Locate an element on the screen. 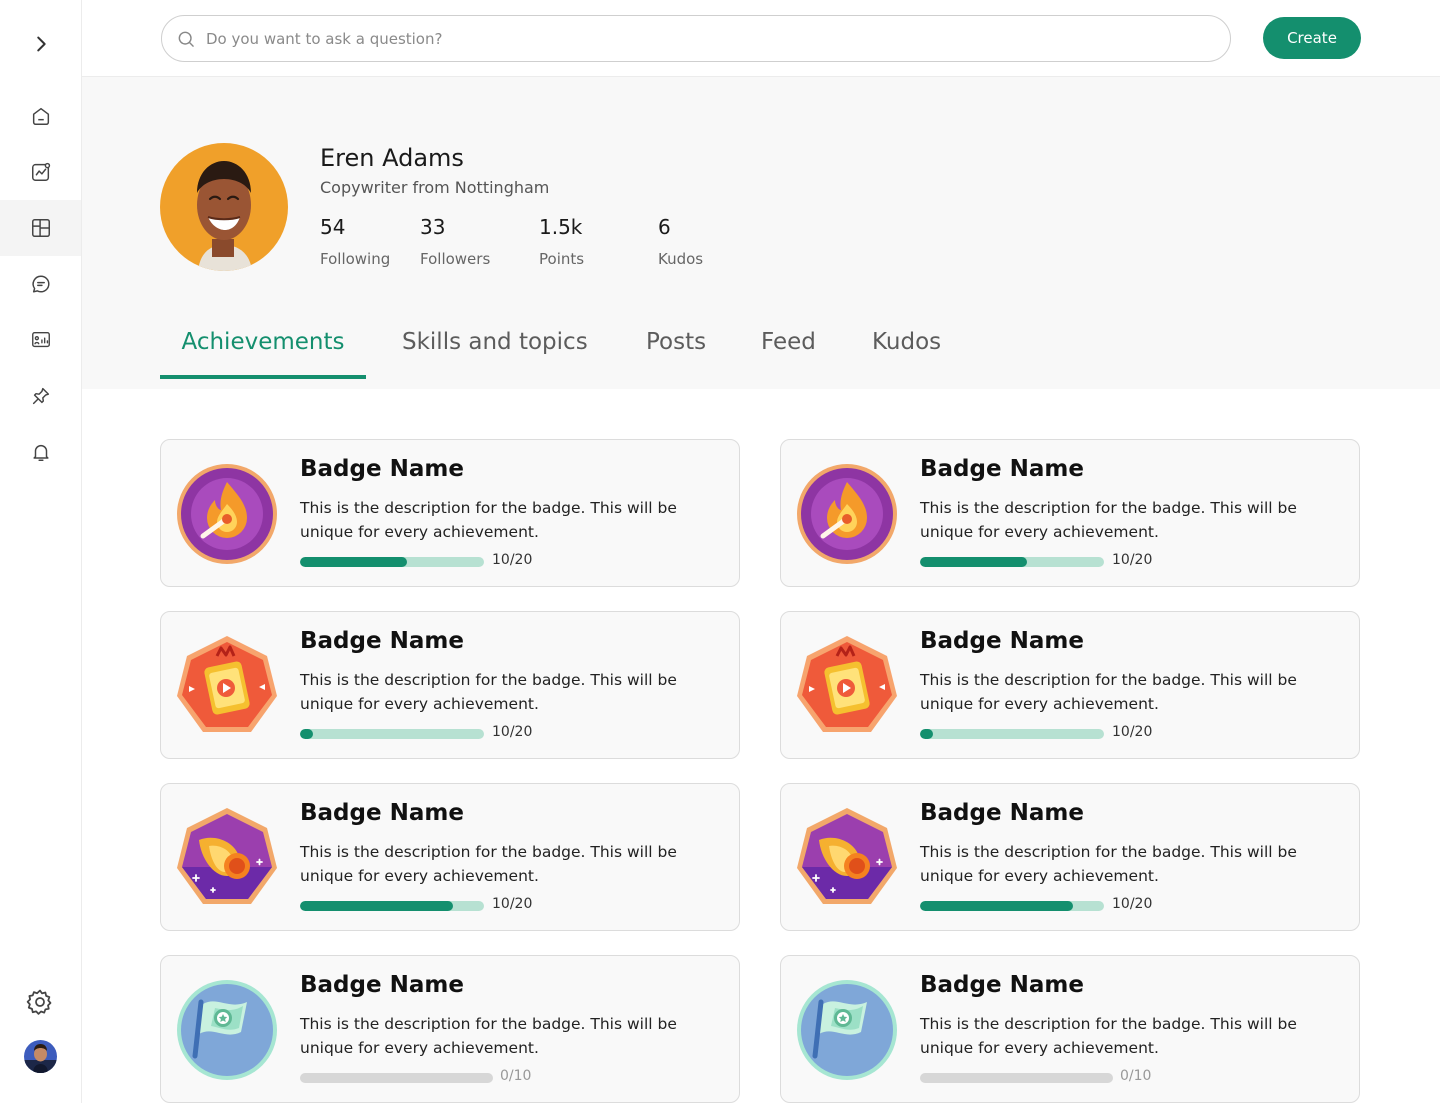 This screenshot has height=1103, width=1440. dashboard-icon is located at coordinates (40, 228).